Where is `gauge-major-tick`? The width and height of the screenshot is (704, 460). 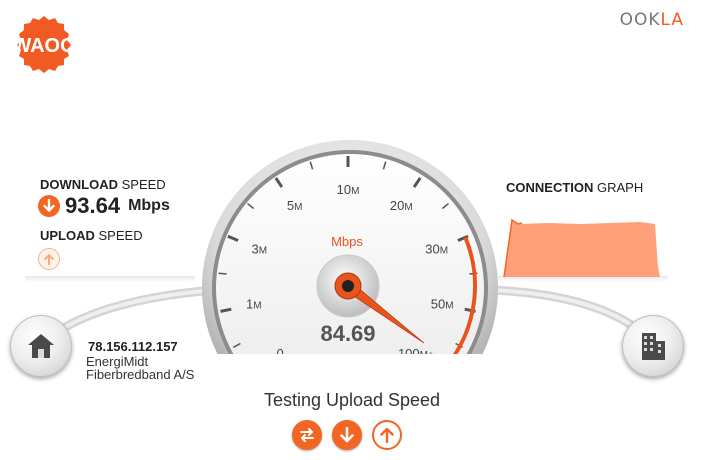
gauge-major-tick is located at coordinates (226, 310).